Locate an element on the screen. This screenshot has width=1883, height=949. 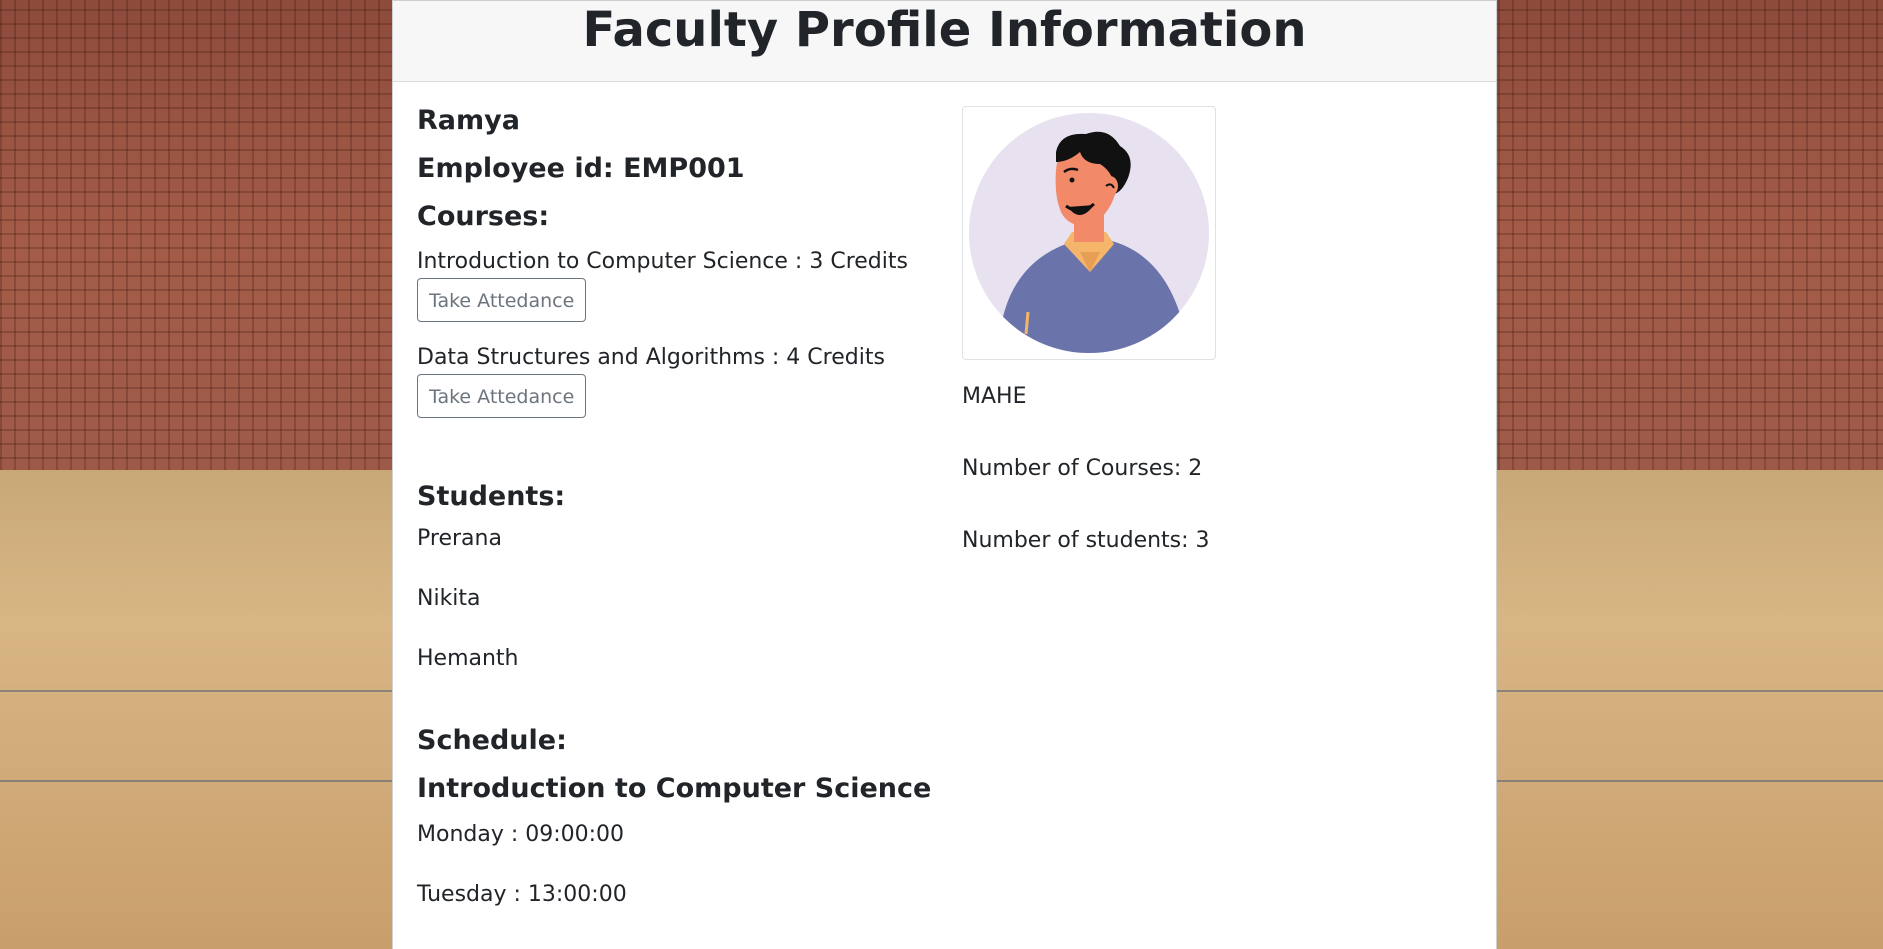
student-item: Prerana is located at coordinates (459, 538).